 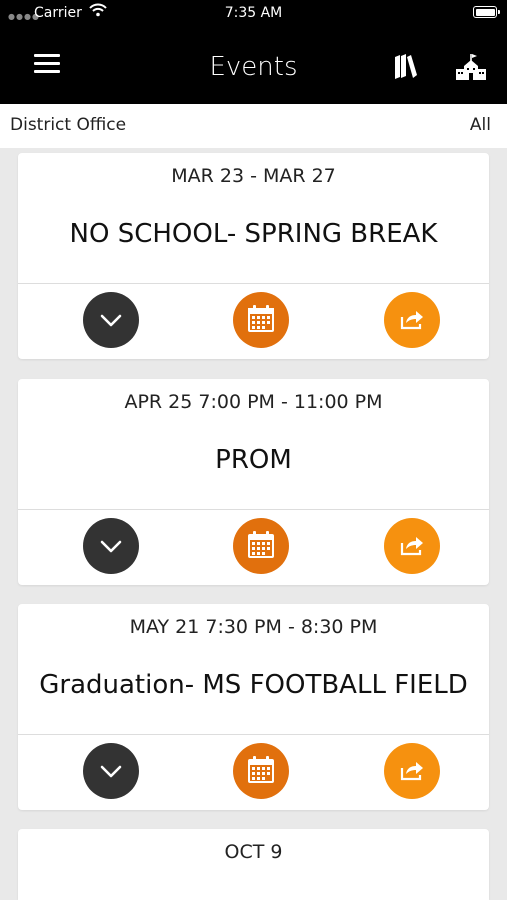 I want to click on event-date: APR 25 7:00 PM - 11:00 PM, so click(x=253, y=402).